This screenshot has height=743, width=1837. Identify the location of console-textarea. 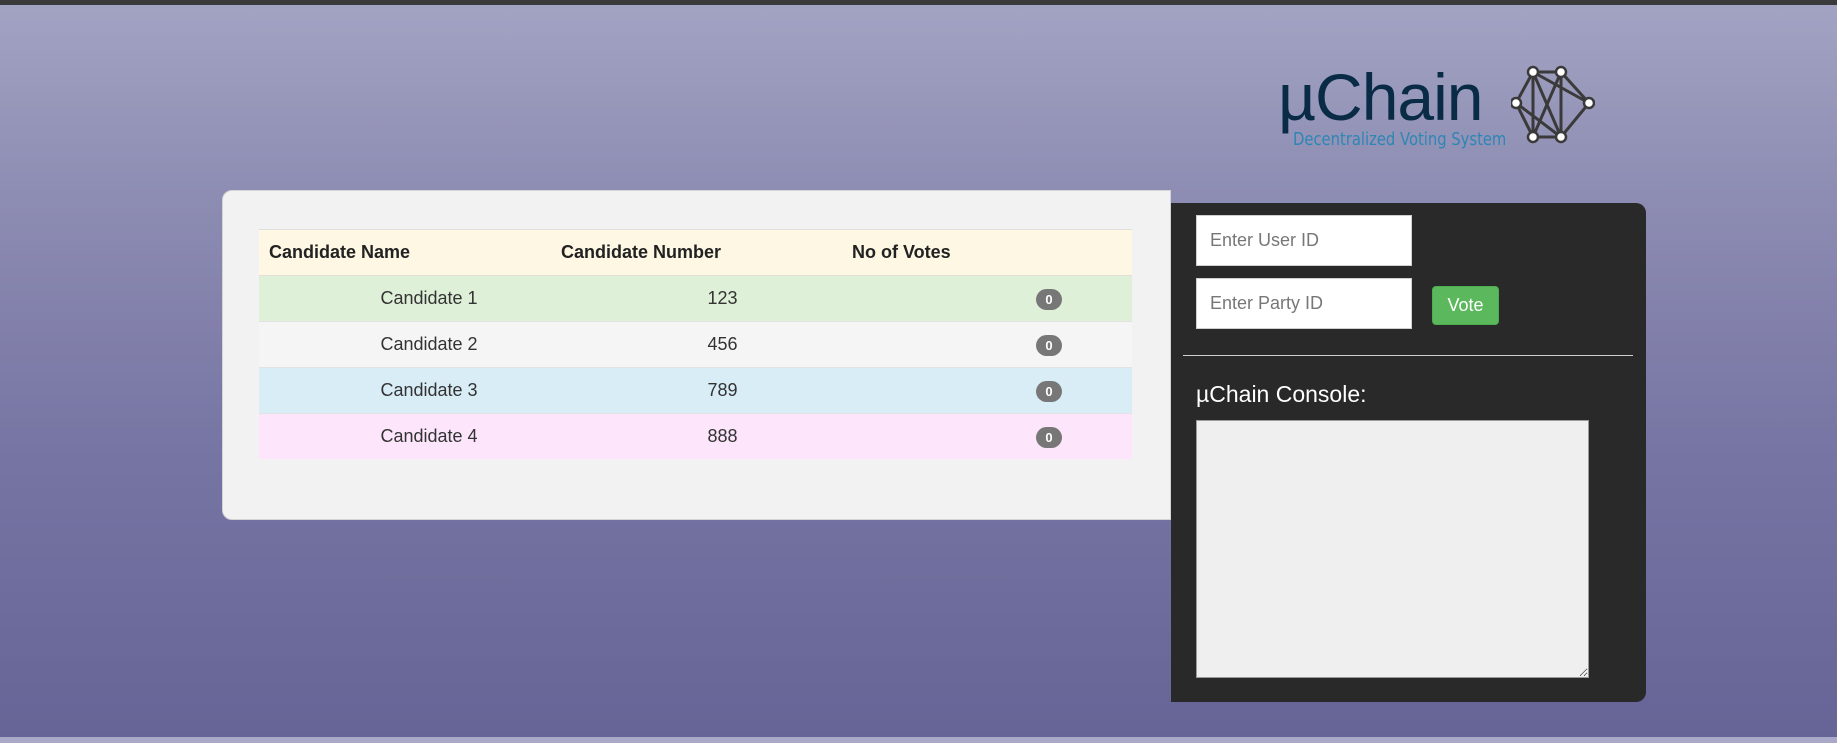
(1392, 549).